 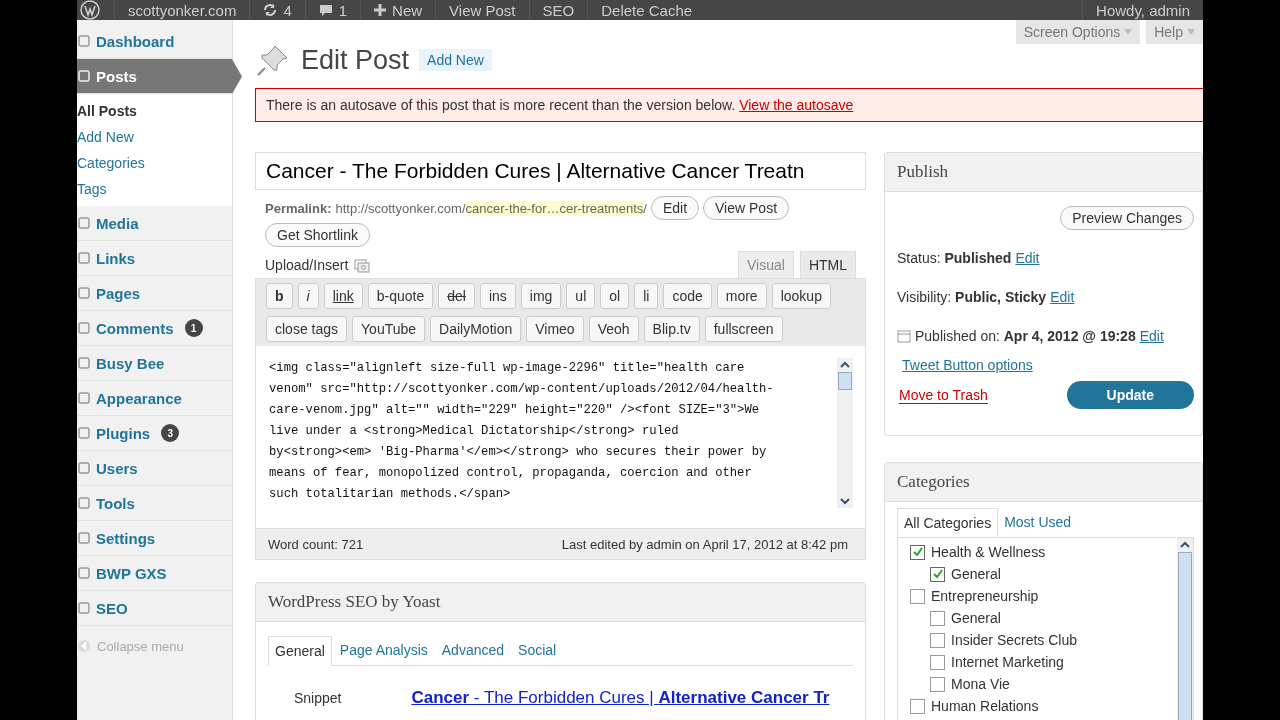 I want to click on toolbar-button: code, so click(x=687, y=296).